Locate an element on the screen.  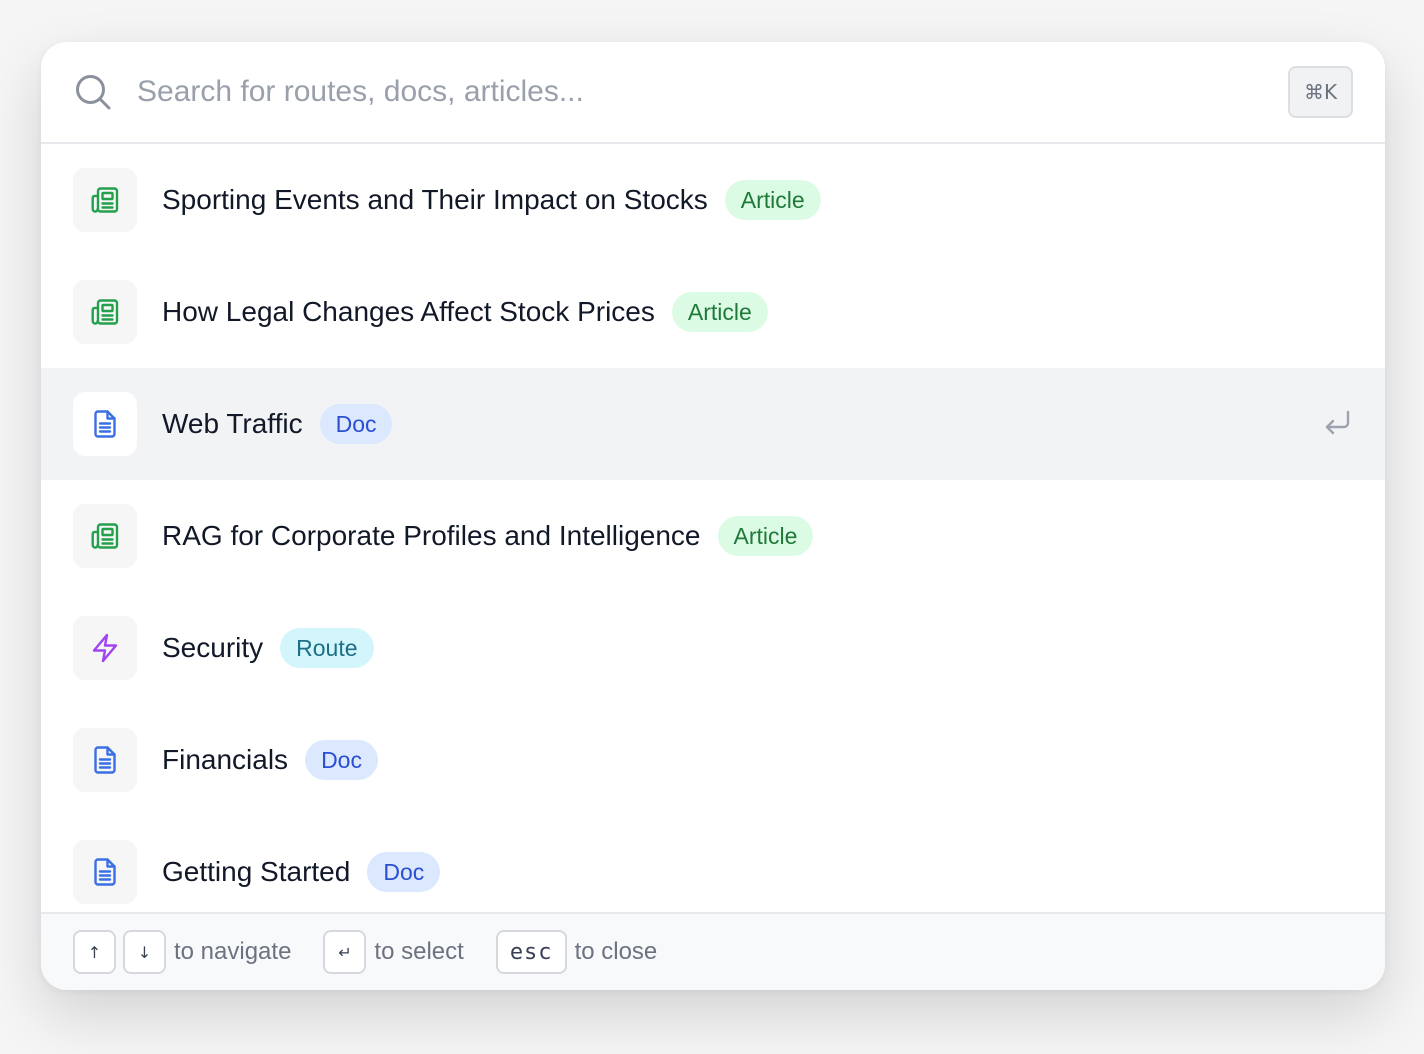
close-hint: to close is located at coordinates (616, 951).